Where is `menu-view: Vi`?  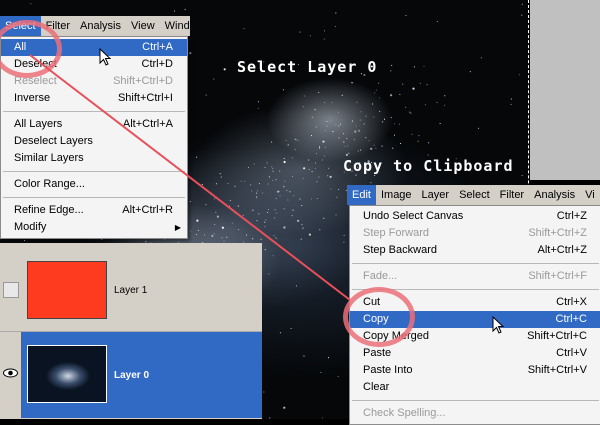 menu-view: Vi is located at coordinates (590, 195).